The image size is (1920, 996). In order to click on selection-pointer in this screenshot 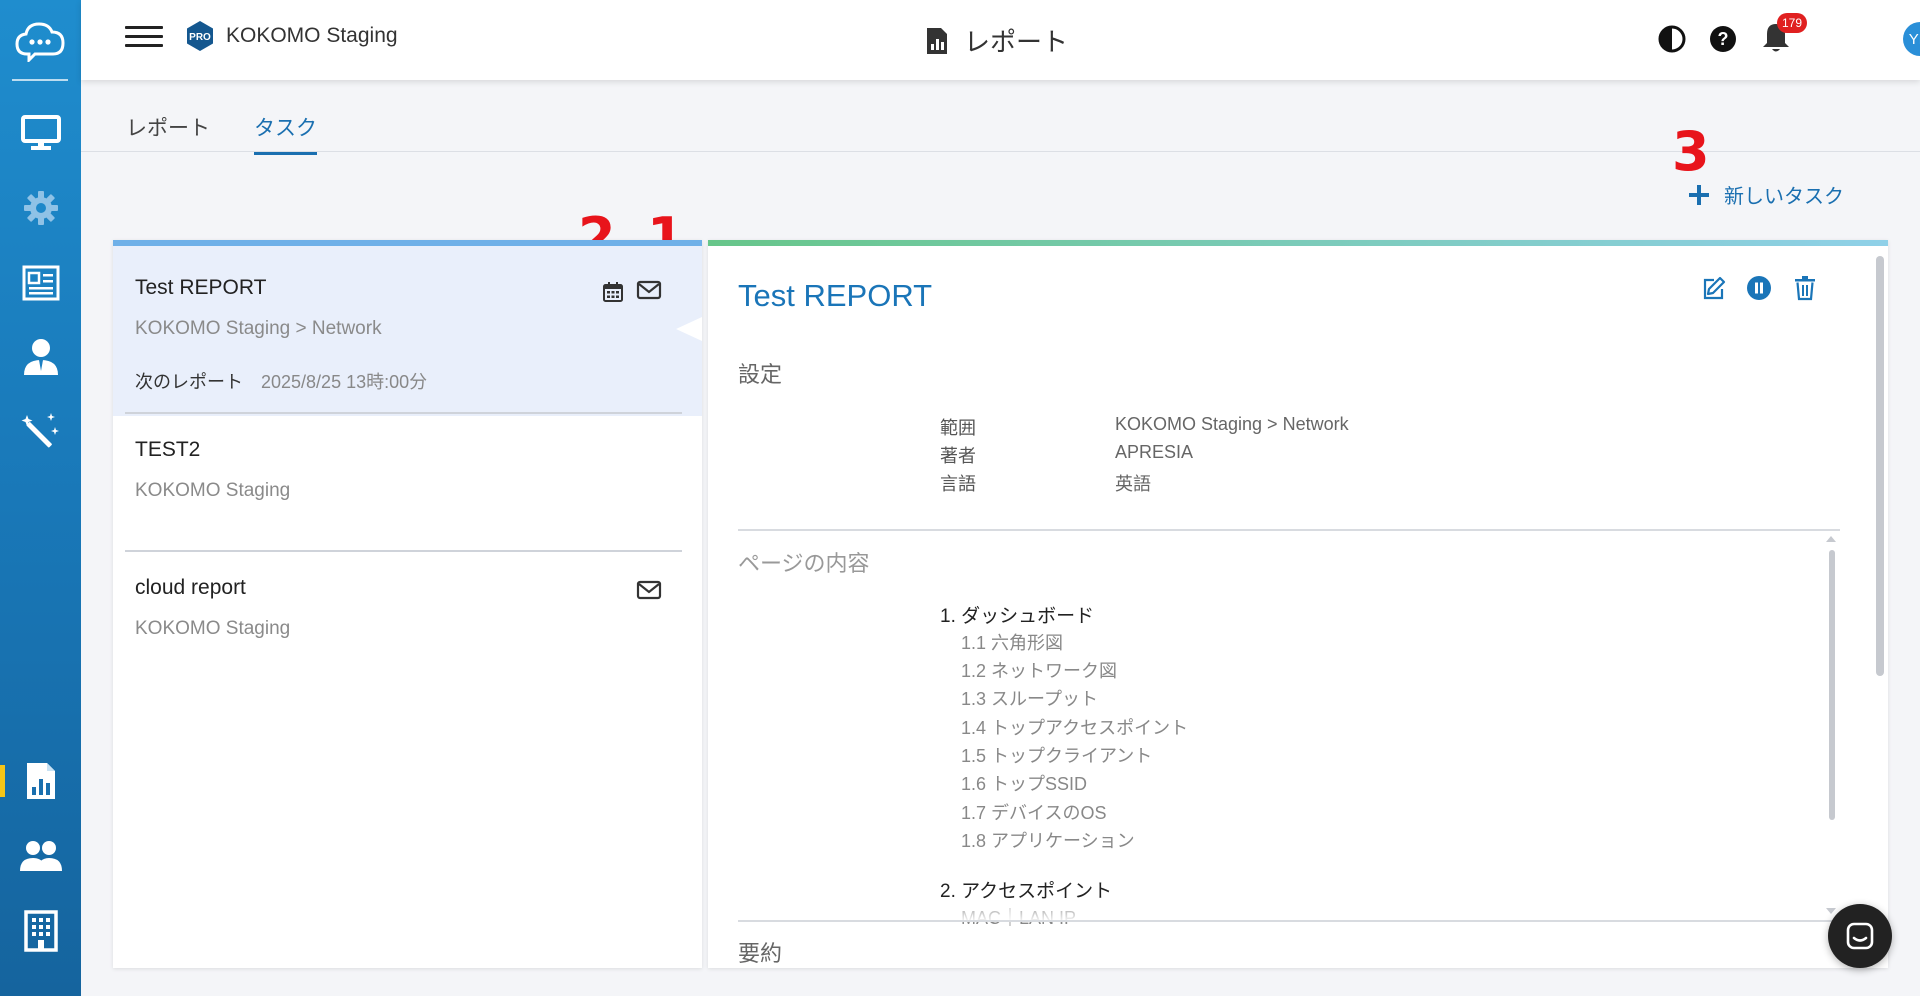, I will do `click(689, 329)`.